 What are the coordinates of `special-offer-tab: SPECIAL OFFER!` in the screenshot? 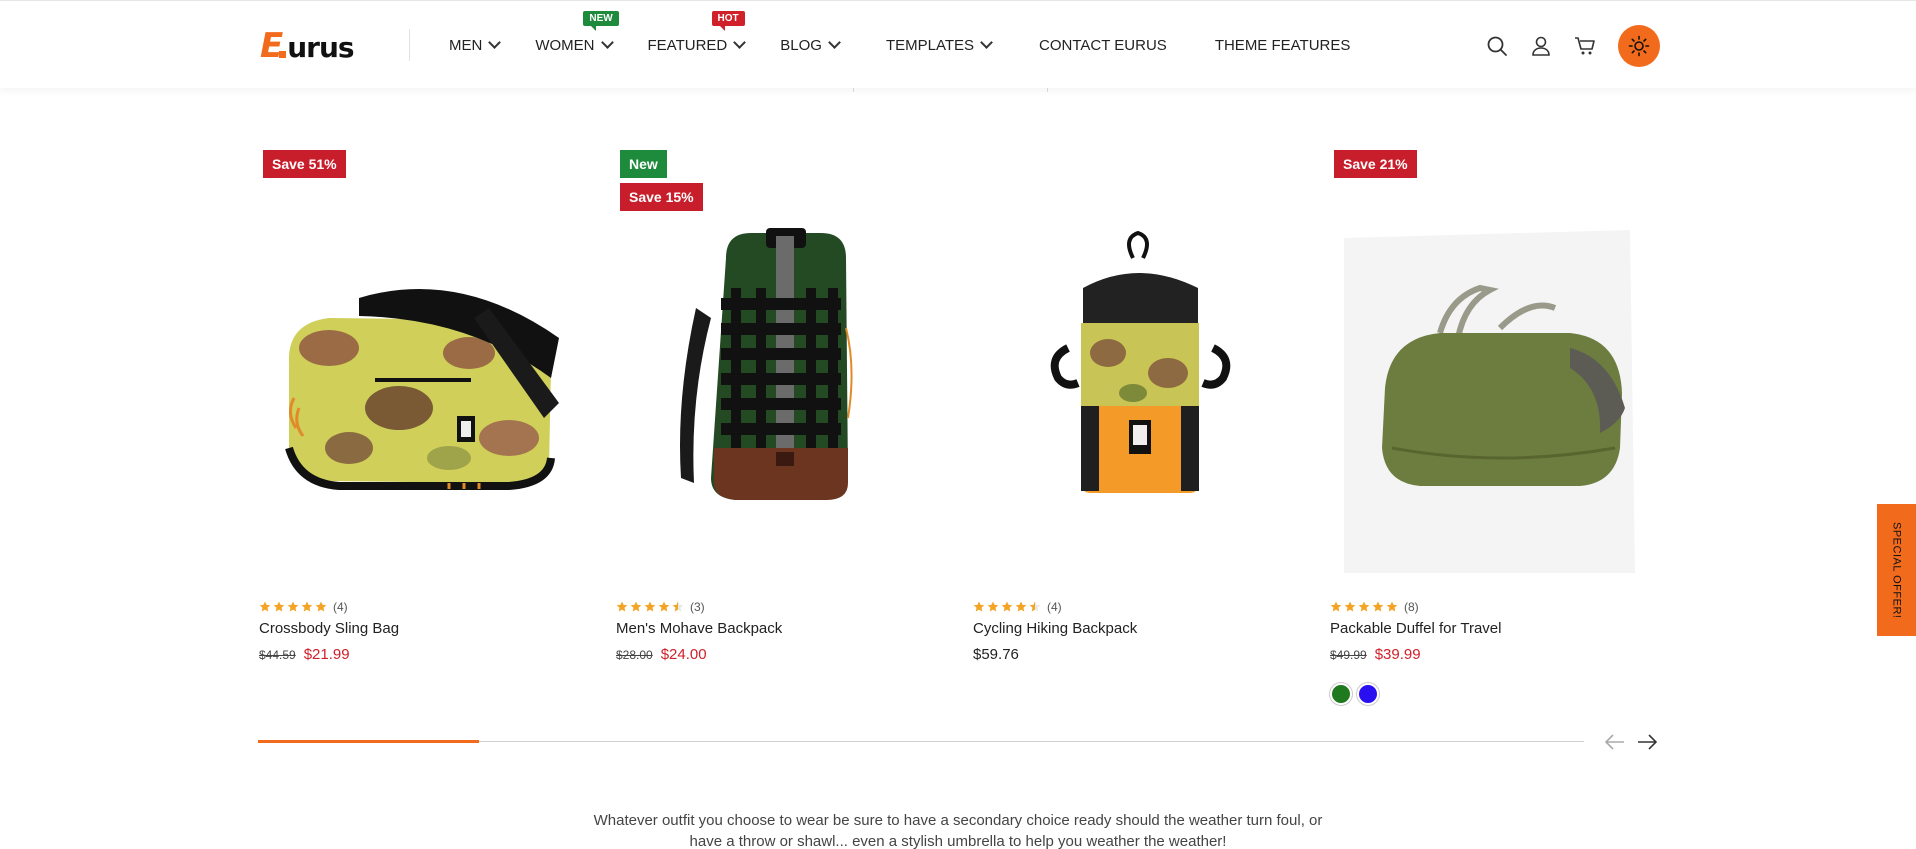 It's located at (1896, 570).